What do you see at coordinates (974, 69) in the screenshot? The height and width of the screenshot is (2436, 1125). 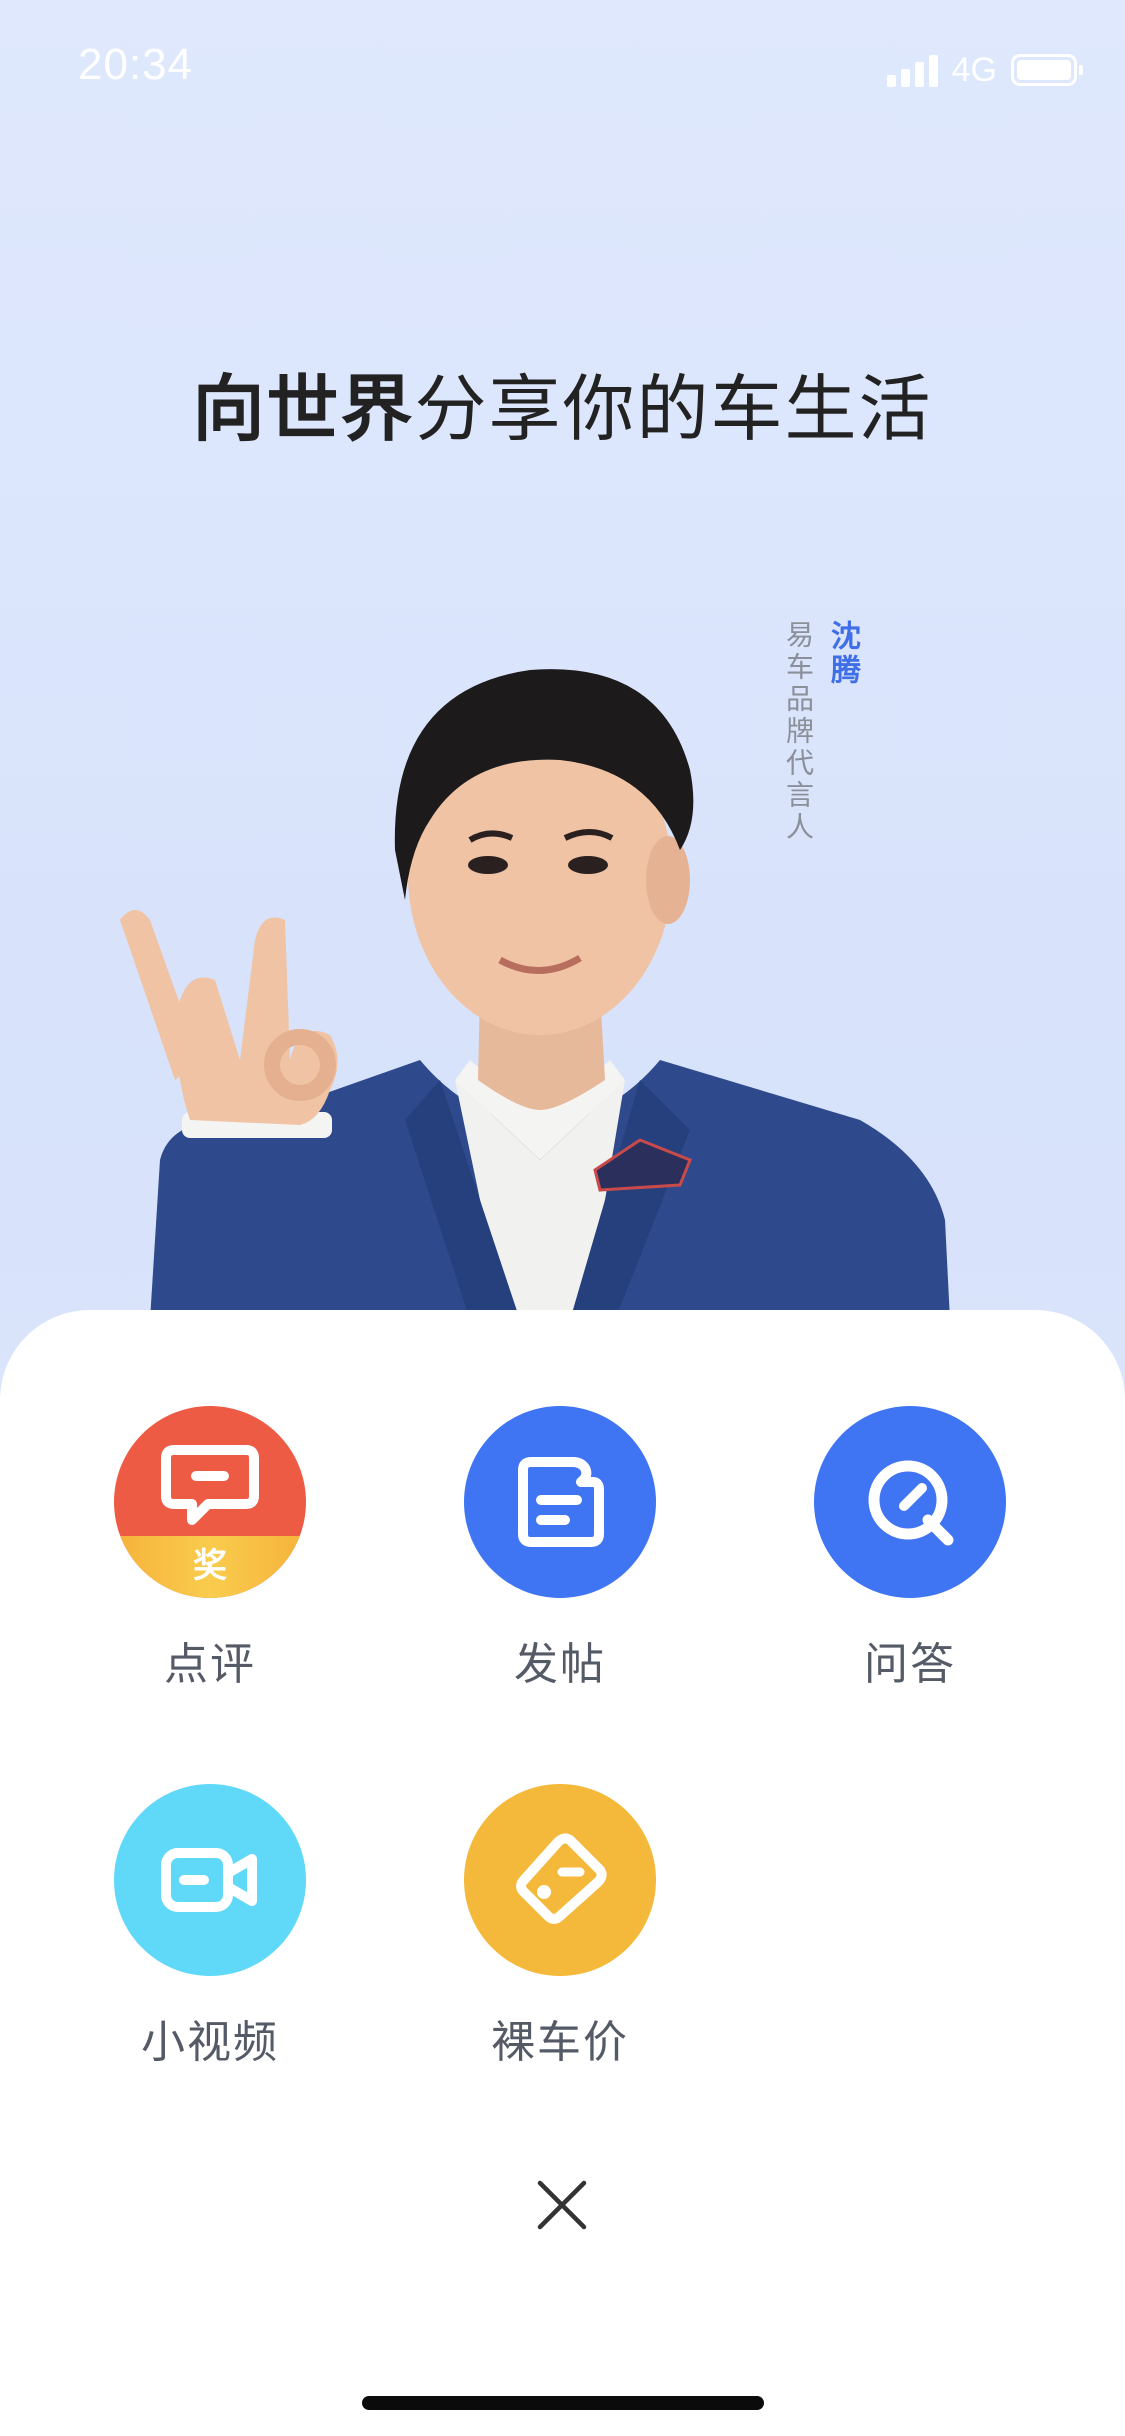 I see `network-label: 4G` at bounding box center [974, 69].